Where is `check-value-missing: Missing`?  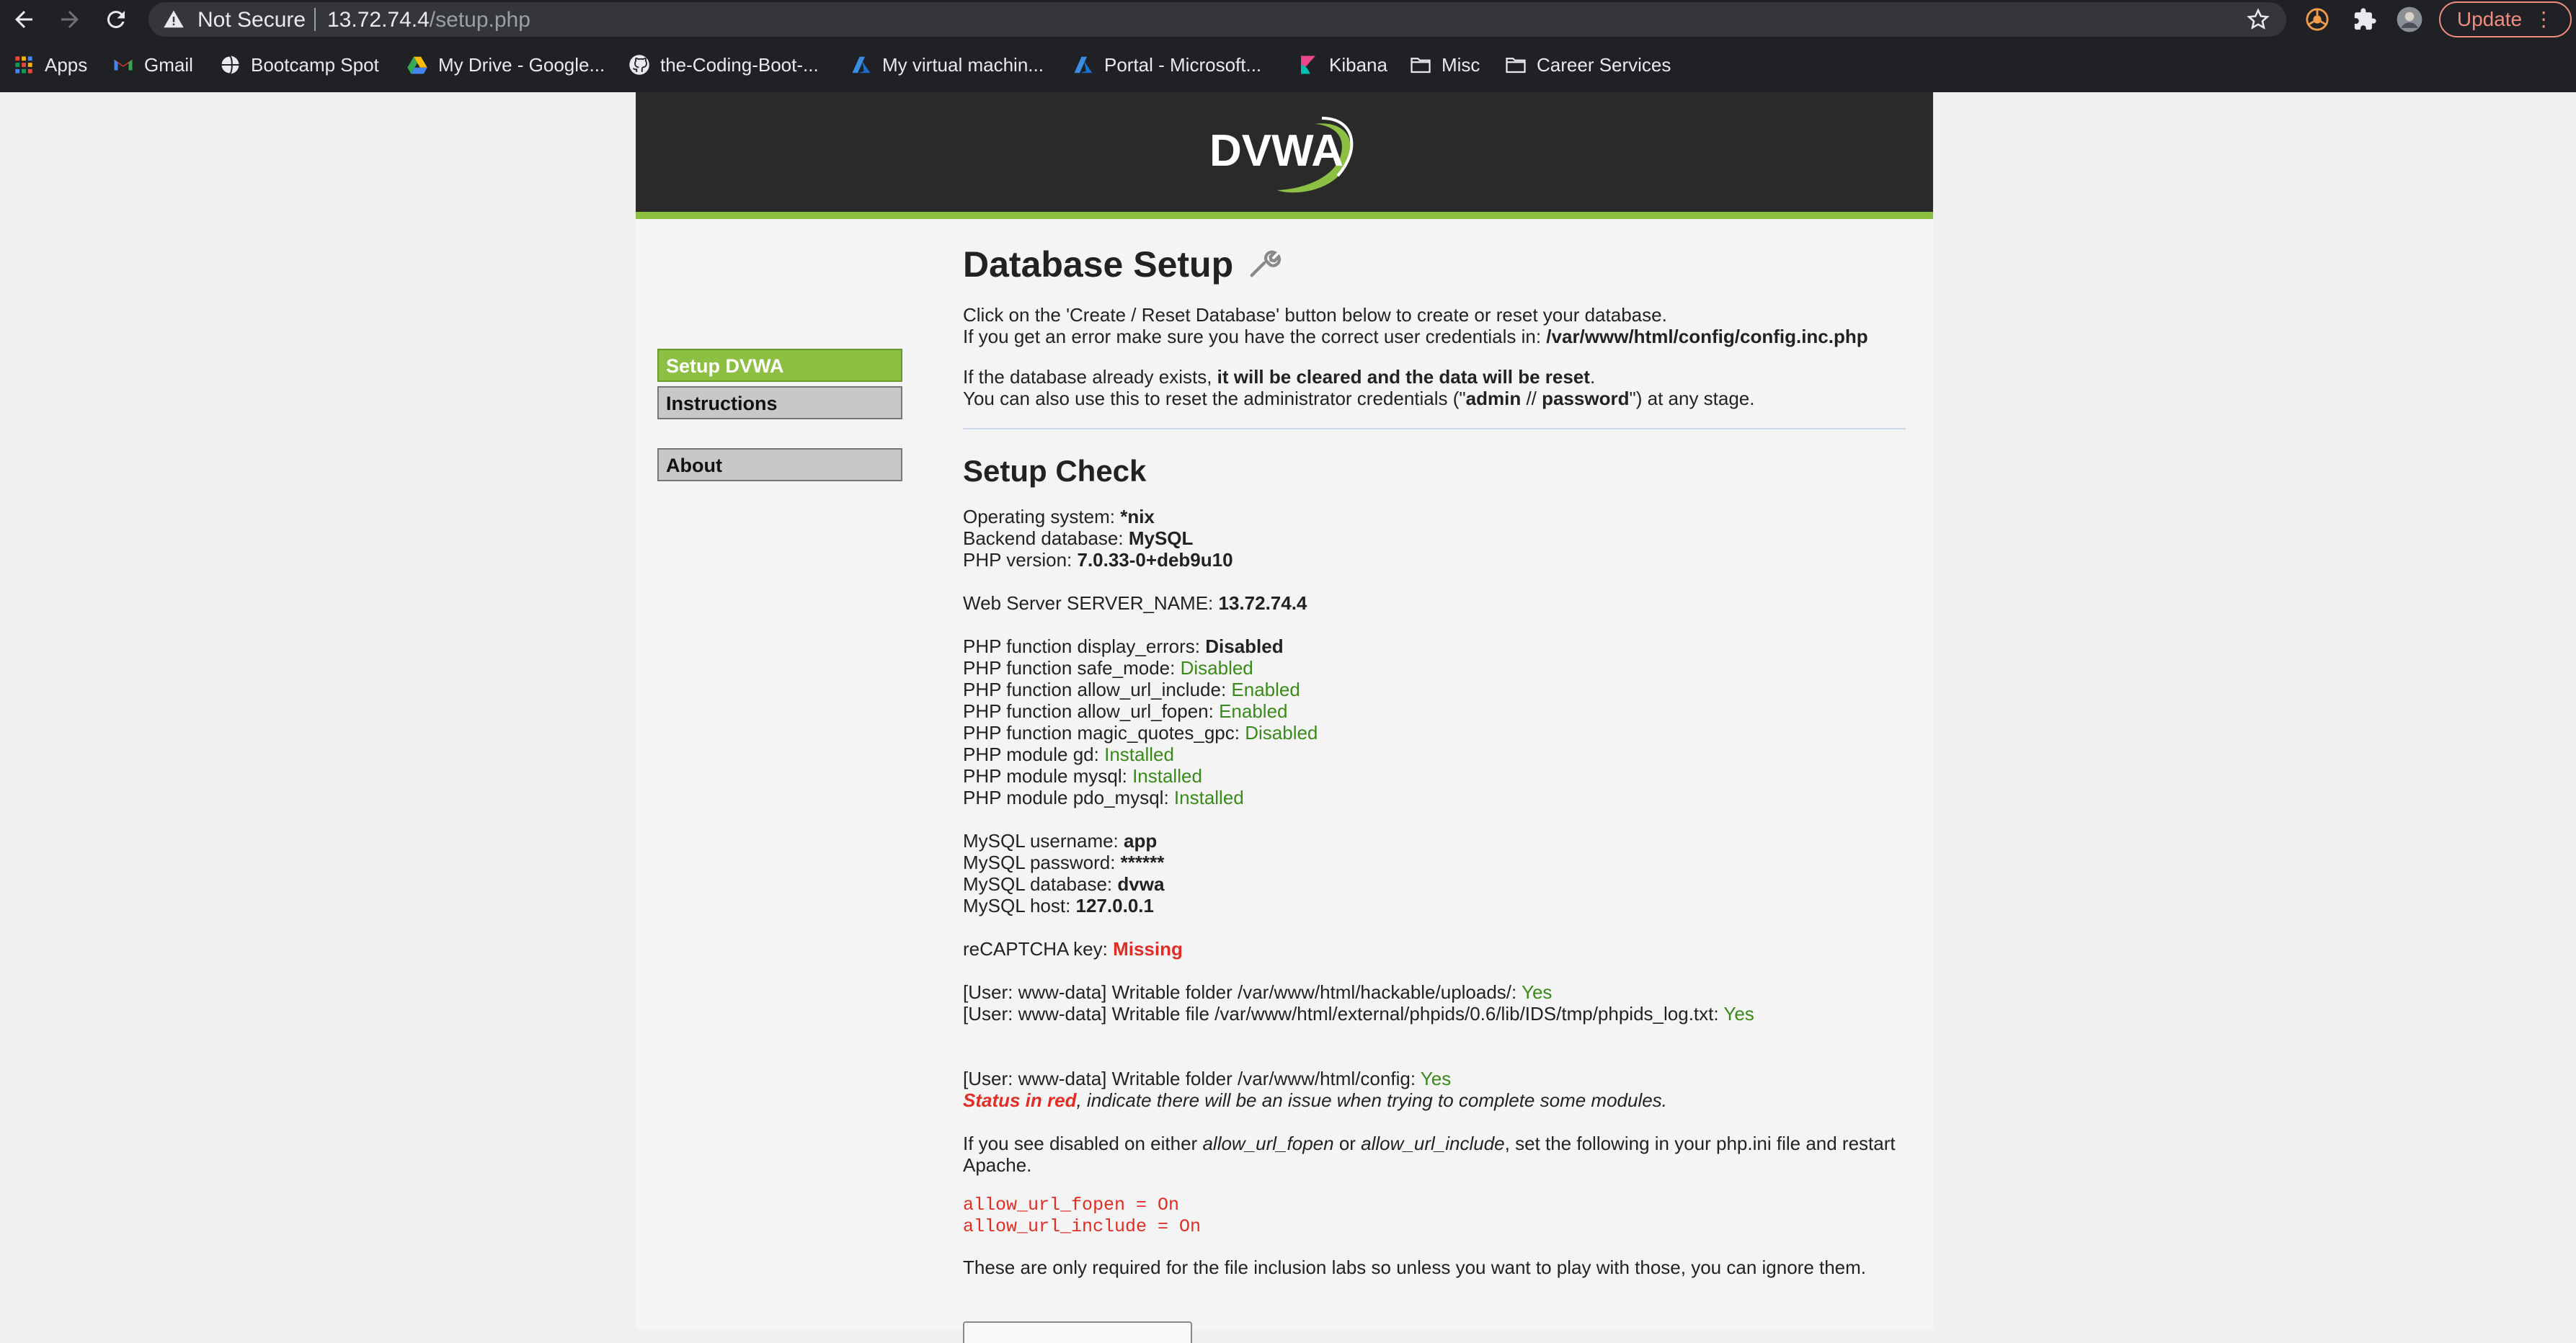
check-value-missing: Missing is located at coordinates (1148, 949).